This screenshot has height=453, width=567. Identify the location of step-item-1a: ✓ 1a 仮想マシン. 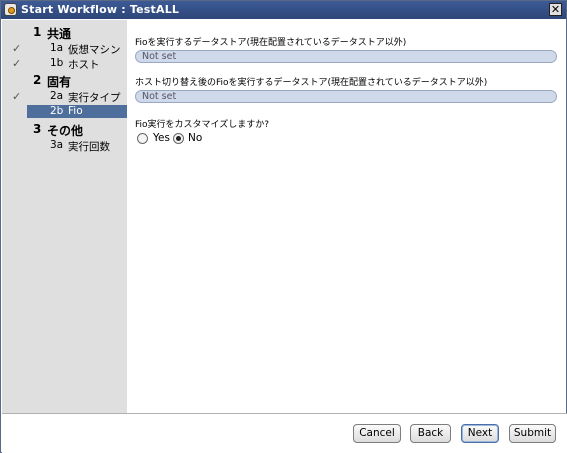
(64, 49).